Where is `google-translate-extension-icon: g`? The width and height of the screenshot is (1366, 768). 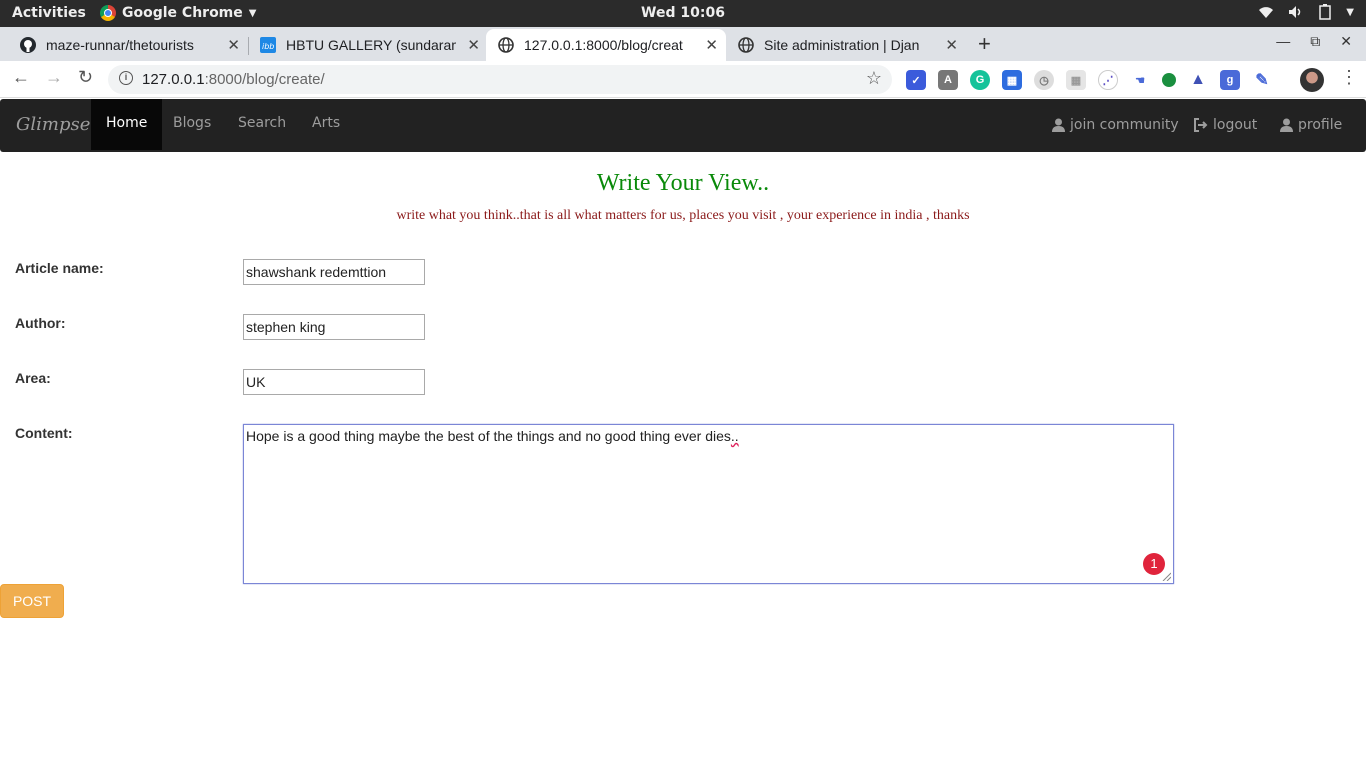
google-translate-extension-icon: g is located at coordinates (1230, 80).